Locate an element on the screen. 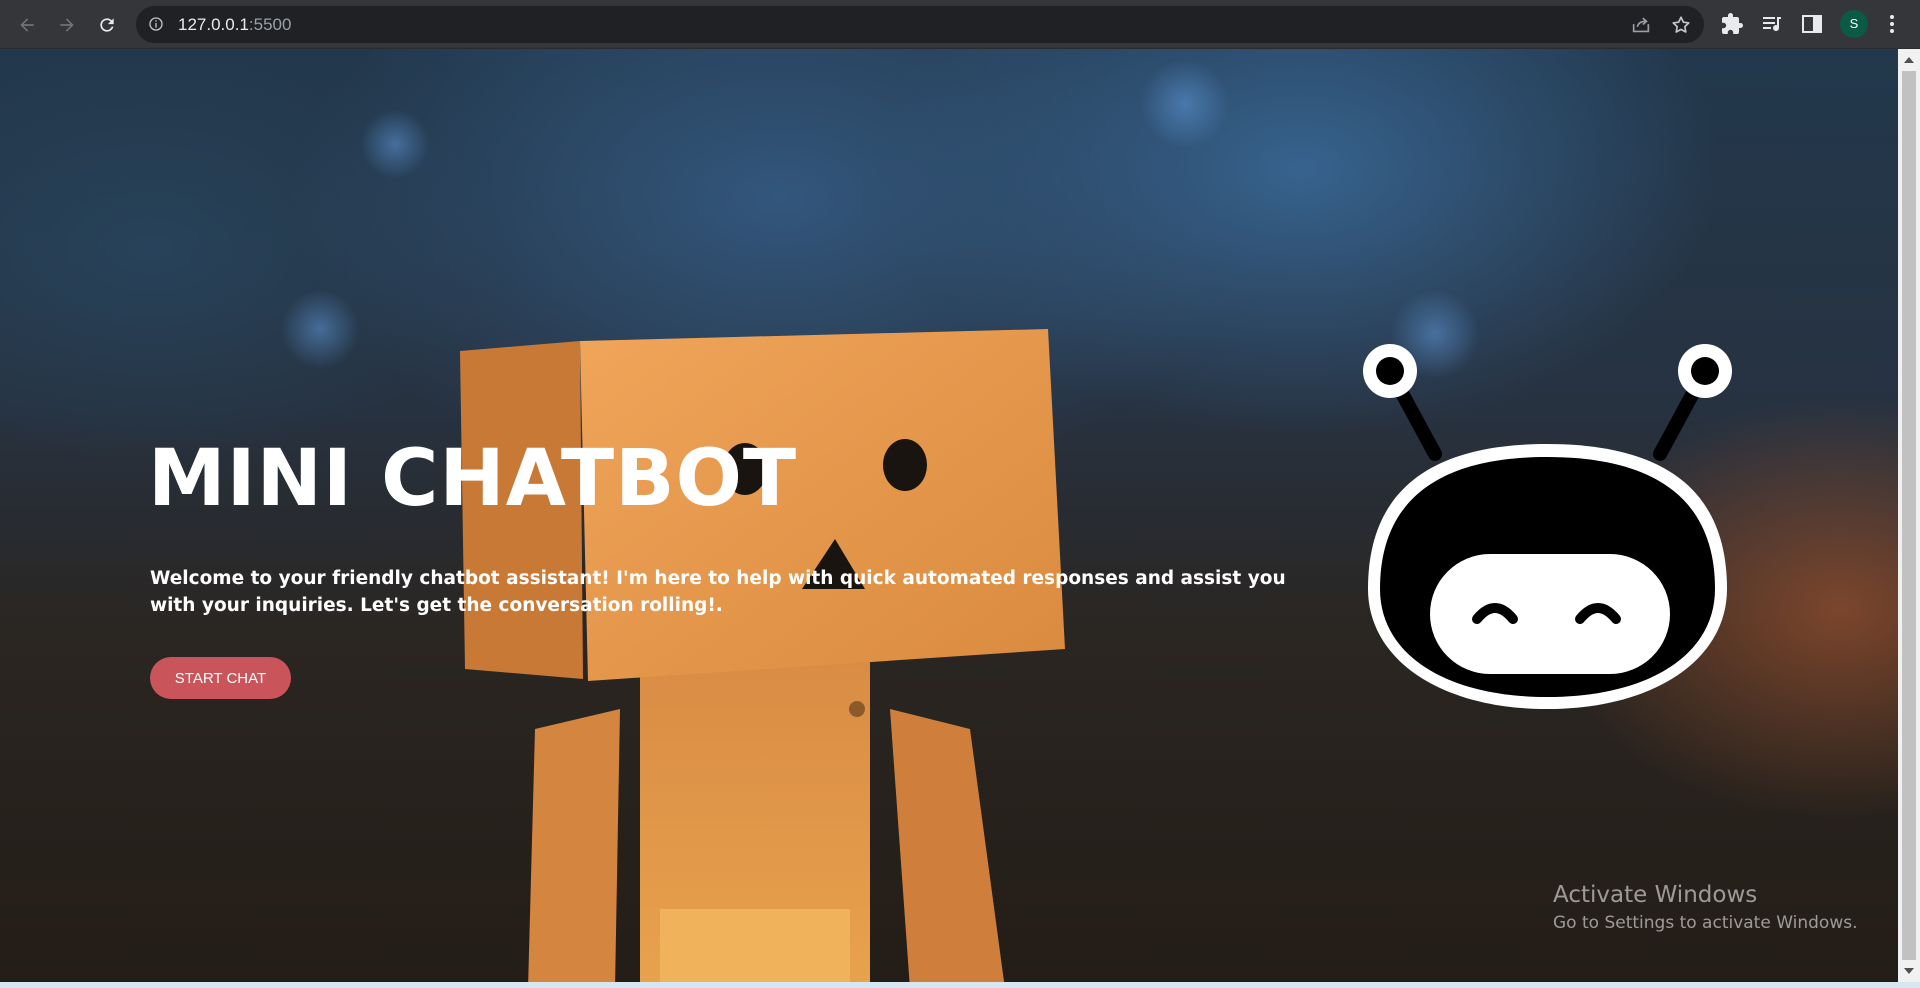 This screenshot has height=988, width=1920. info-icon is located at coordinates (156, 24).